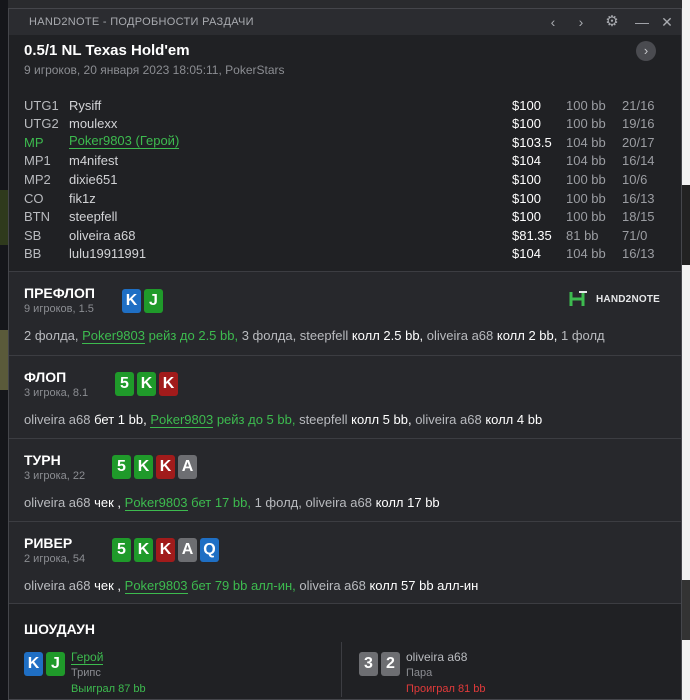 This screenshot has width=690, height=700. What do you see at coordinates (41, 123) in the screenshot?
I see `player-position: UTG2` at bounding box center [41, 123].